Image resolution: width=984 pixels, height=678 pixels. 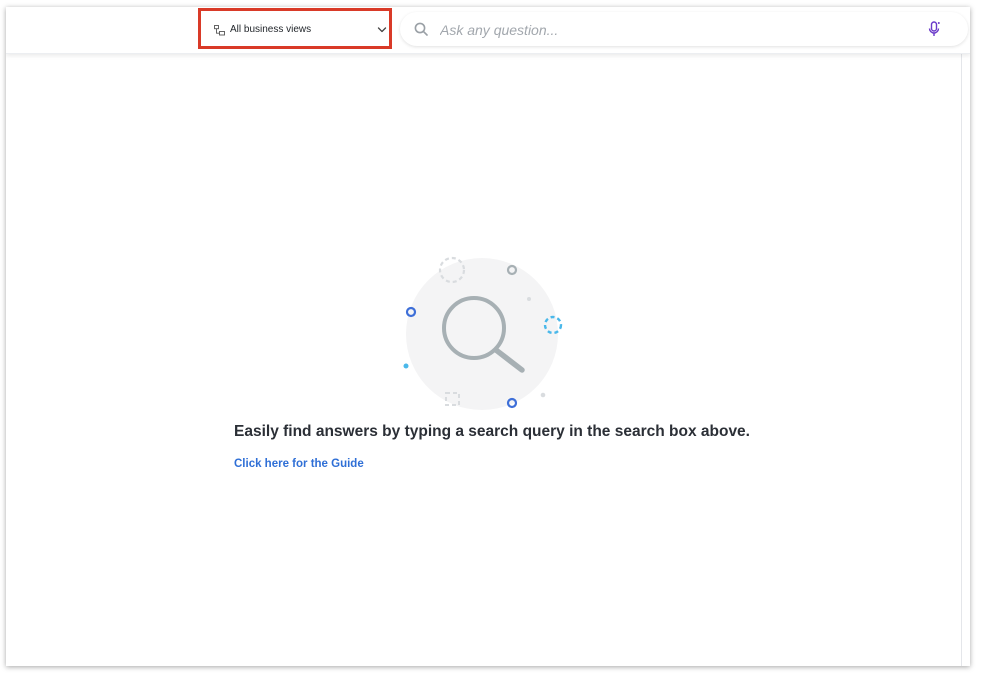 What do you see at coordinates (421, 29) in the screenshot?
I see `search-icon` at bounding box center [421, 29].